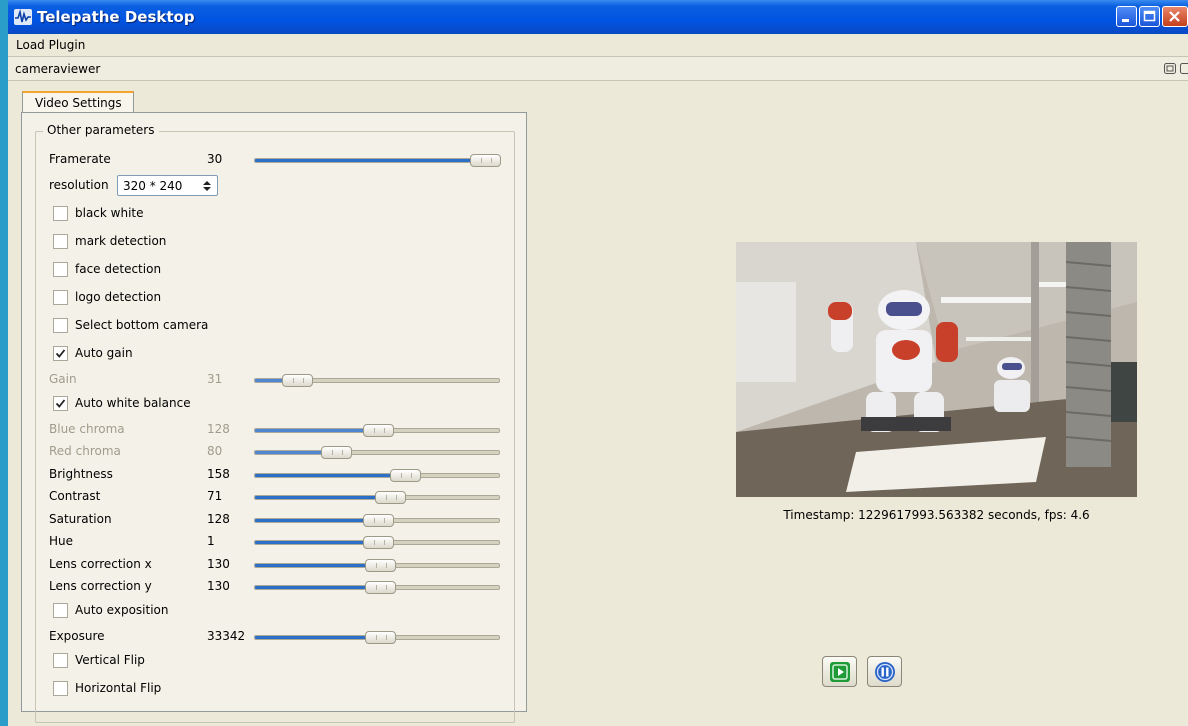 This screenshot has width=1188, height=726. I want to click on blue-chroma-slider, so click(377, 430).